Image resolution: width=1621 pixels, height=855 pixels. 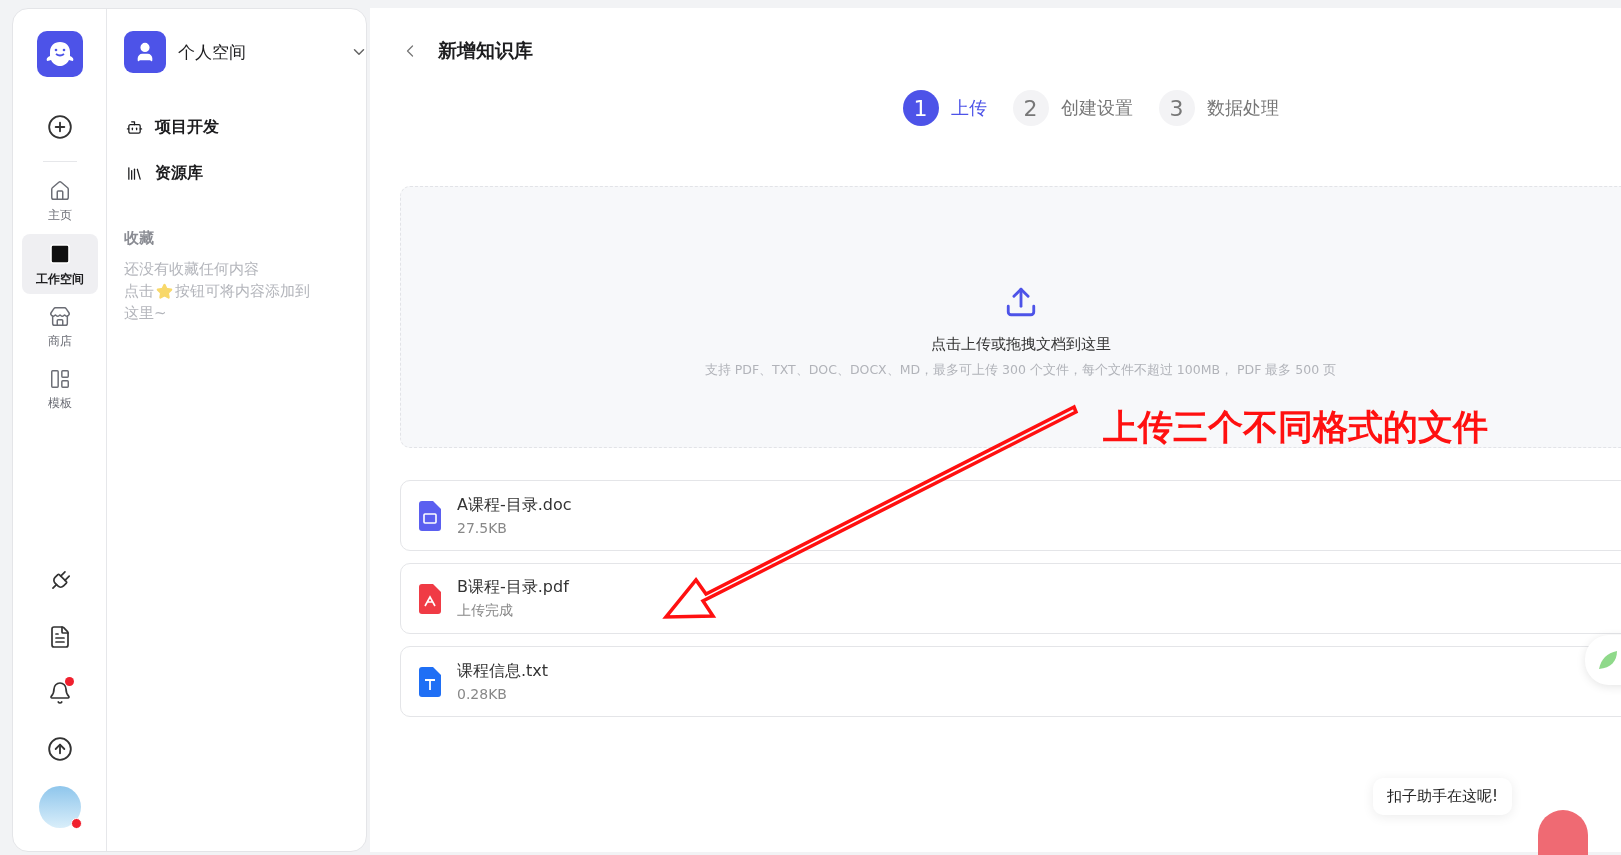 I want to click on hint-text: 这里~, so click(x=145, y=313).